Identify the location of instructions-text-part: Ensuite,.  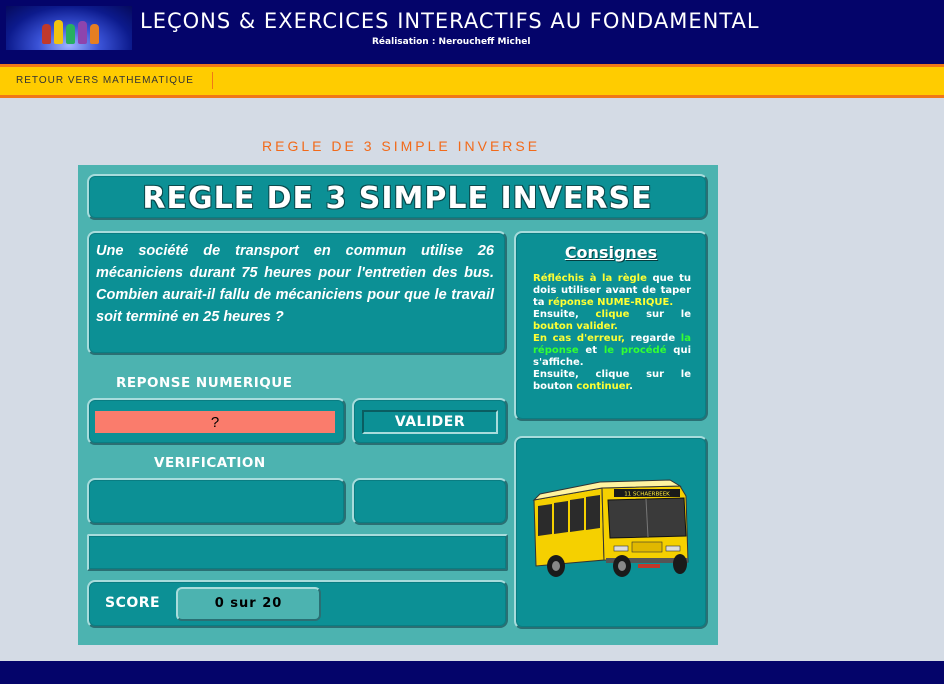
(564, 314).